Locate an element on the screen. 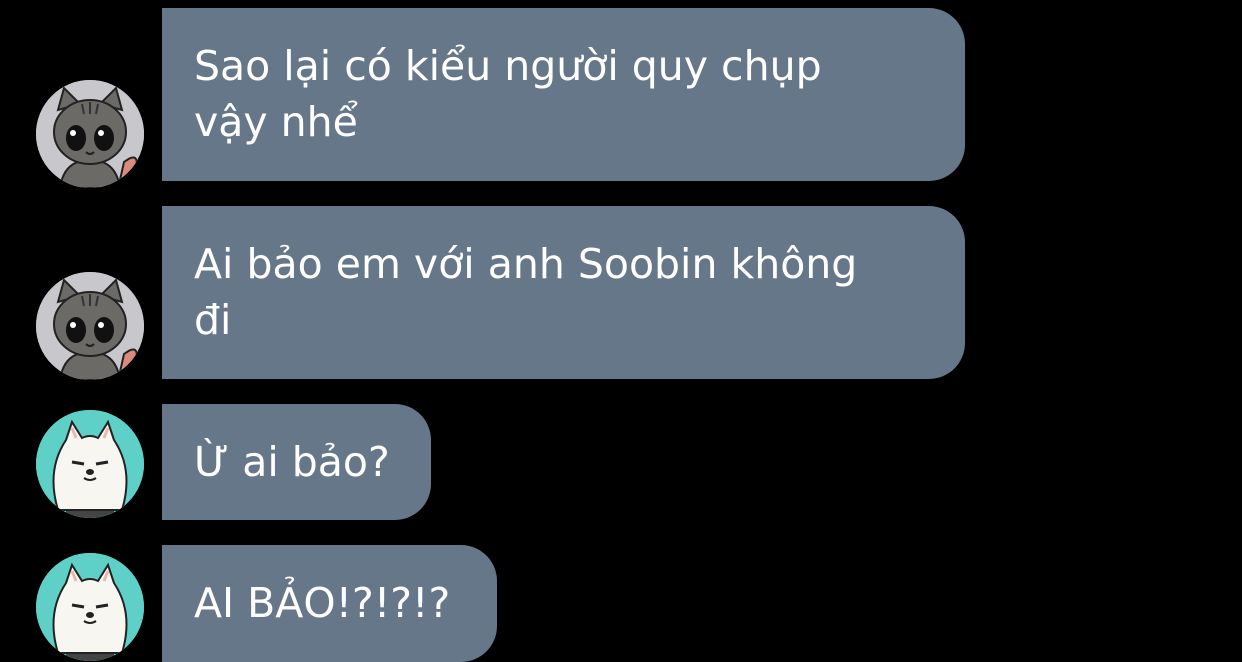  message-text: AI BẢO!?!?!? is located at coordinates (322, 603).